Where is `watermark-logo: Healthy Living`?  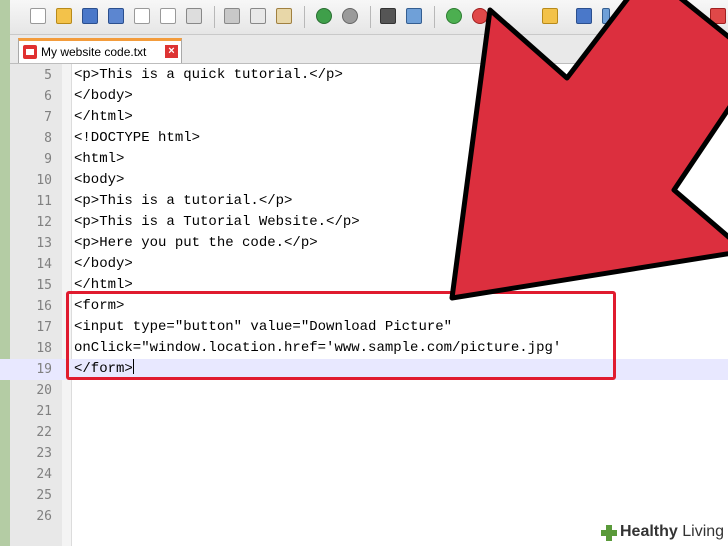
watermark-logo: Healthy Living is located at coordinates (662, 533).